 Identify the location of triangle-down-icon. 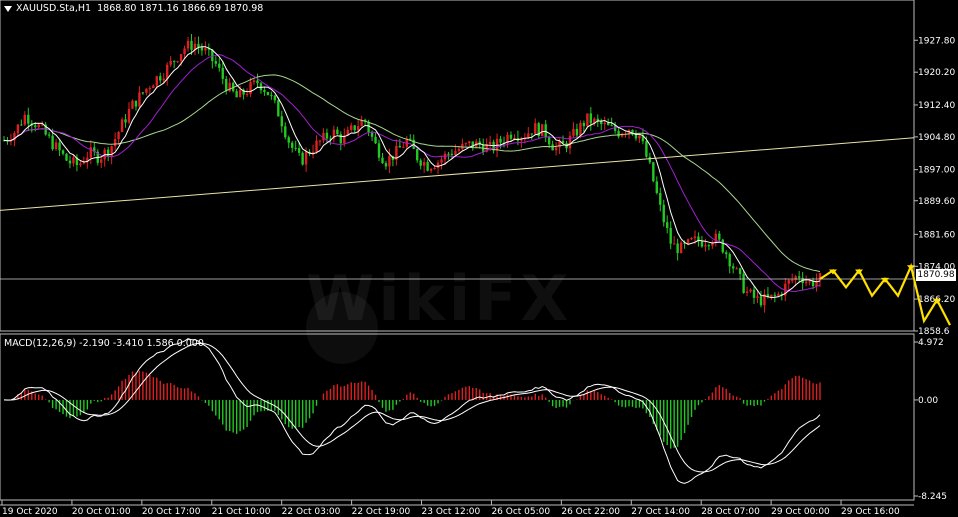
(8, 8).